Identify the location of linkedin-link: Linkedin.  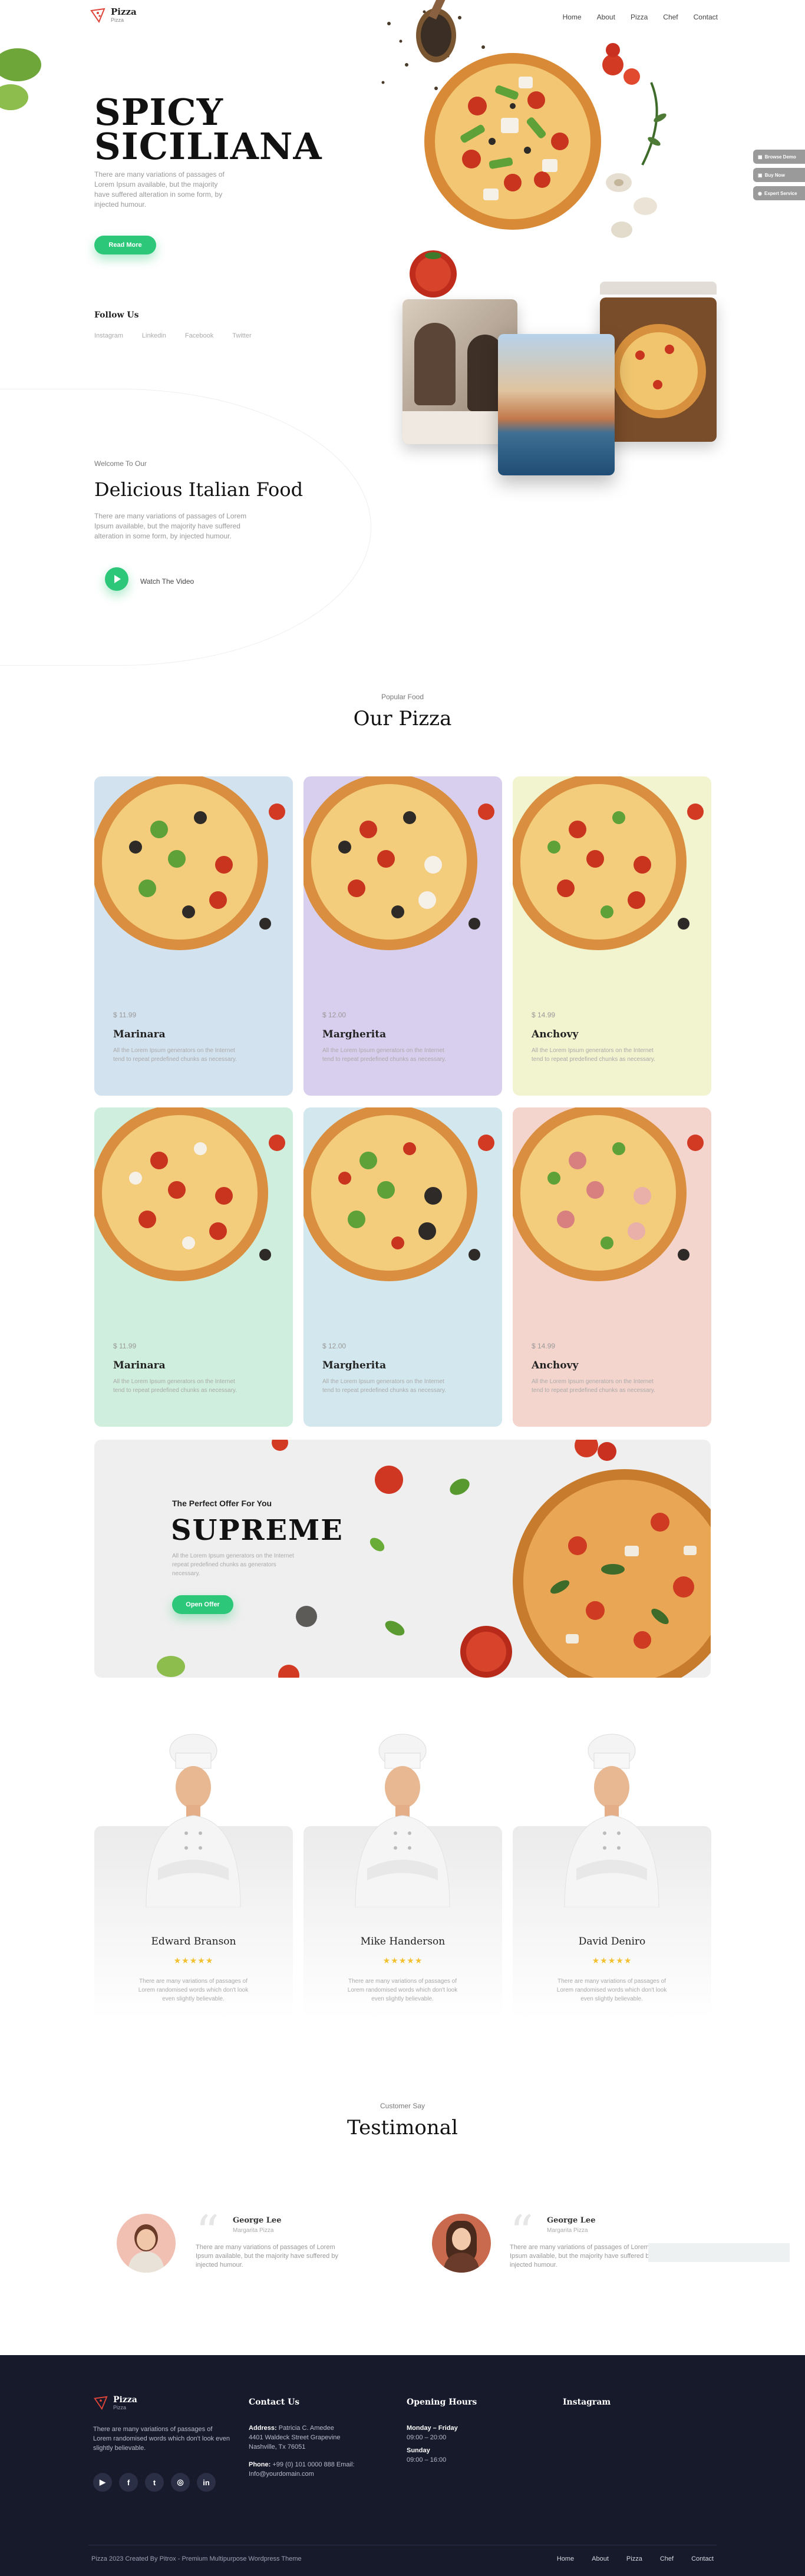
(154, 335).